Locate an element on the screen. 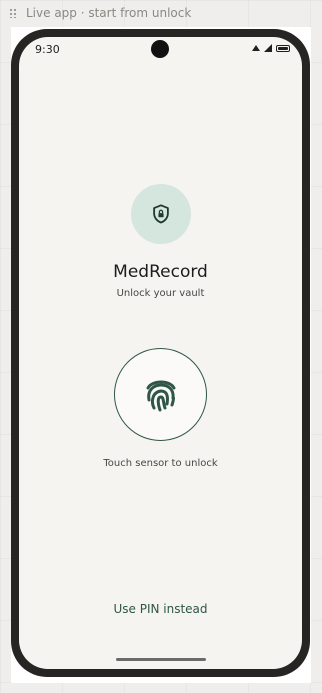 The width and height of the screenshot is (322, 693). status-bar: 9:30 is located at coordinates (160, 50).